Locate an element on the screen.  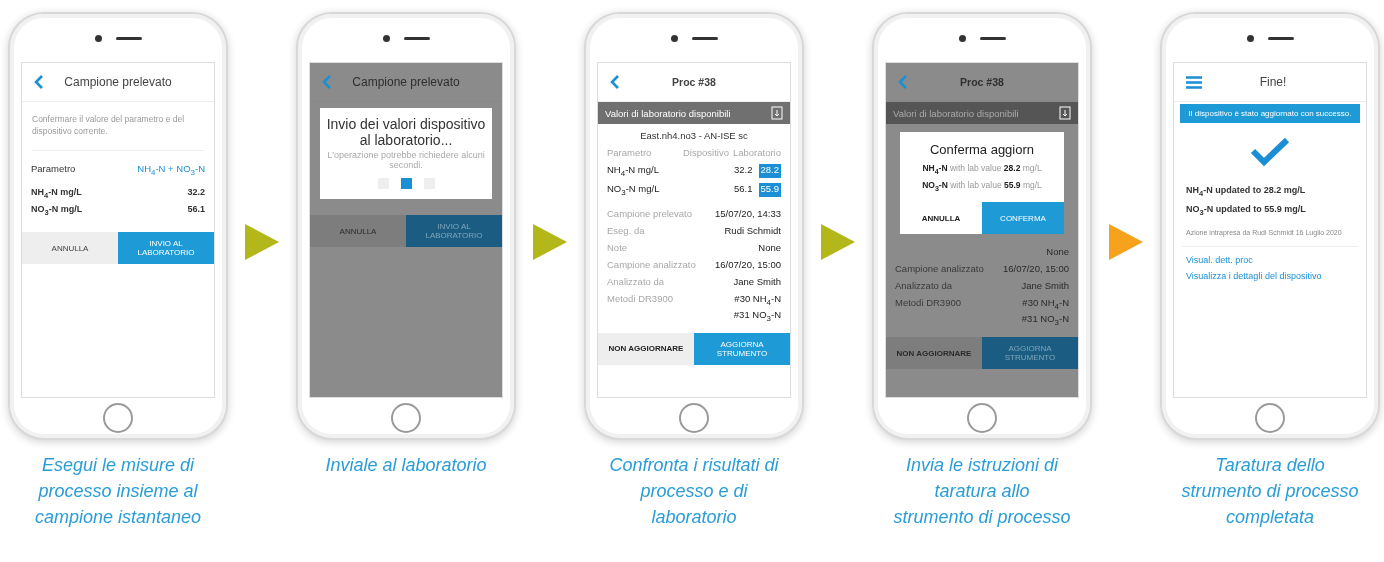
detail-value: Rudi Schmidt is located at coordinates (752, 230).